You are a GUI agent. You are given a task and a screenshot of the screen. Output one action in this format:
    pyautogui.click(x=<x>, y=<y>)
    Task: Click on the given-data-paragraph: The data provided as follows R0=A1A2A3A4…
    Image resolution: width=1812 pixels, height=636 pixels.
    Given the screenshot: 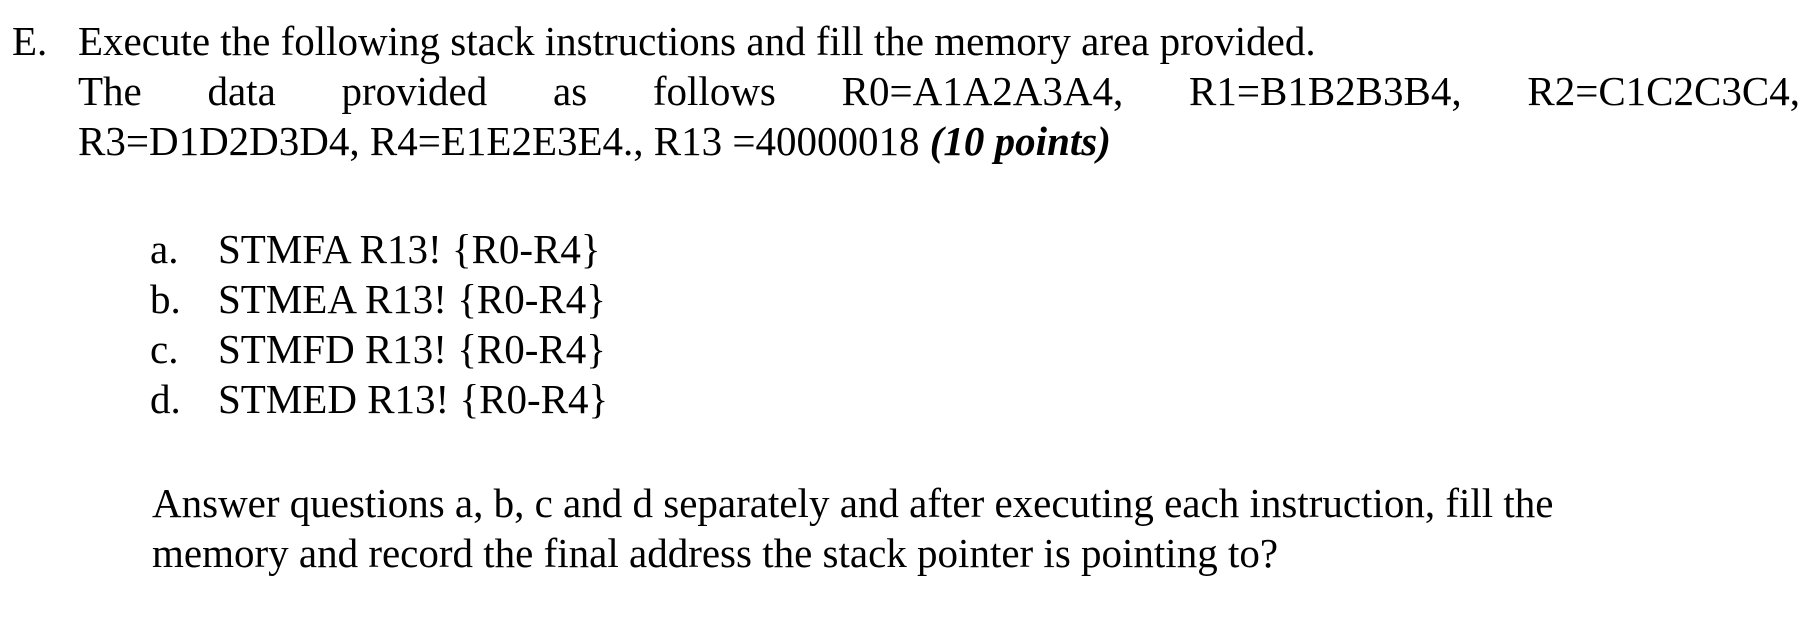 What is the action you would take?
    pyautogui.click(x=939, y=116)
    